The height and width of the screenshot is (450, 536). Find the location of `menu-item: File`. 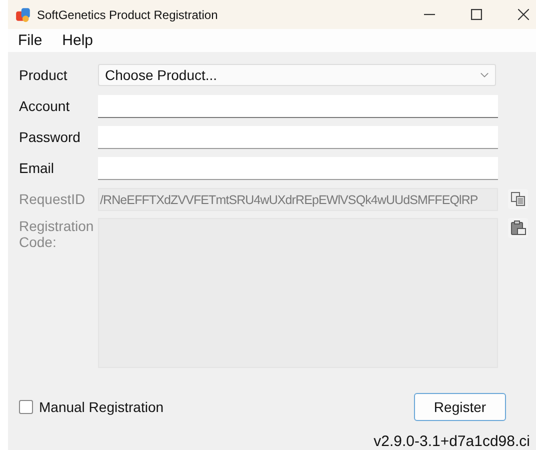

menu-item: File is located at coordinates (30, 41).